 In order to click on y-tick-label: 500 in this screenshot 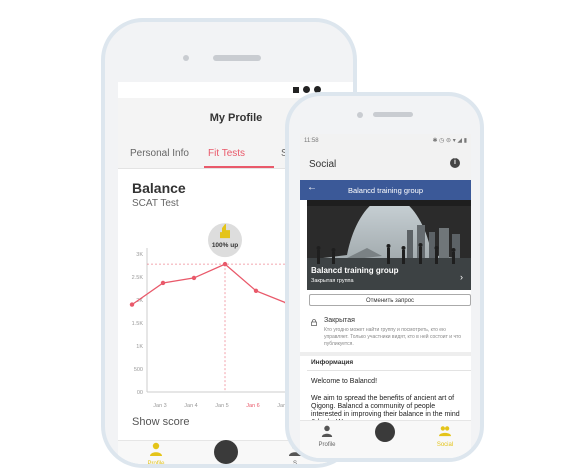, I will do `click(138, 370)`.